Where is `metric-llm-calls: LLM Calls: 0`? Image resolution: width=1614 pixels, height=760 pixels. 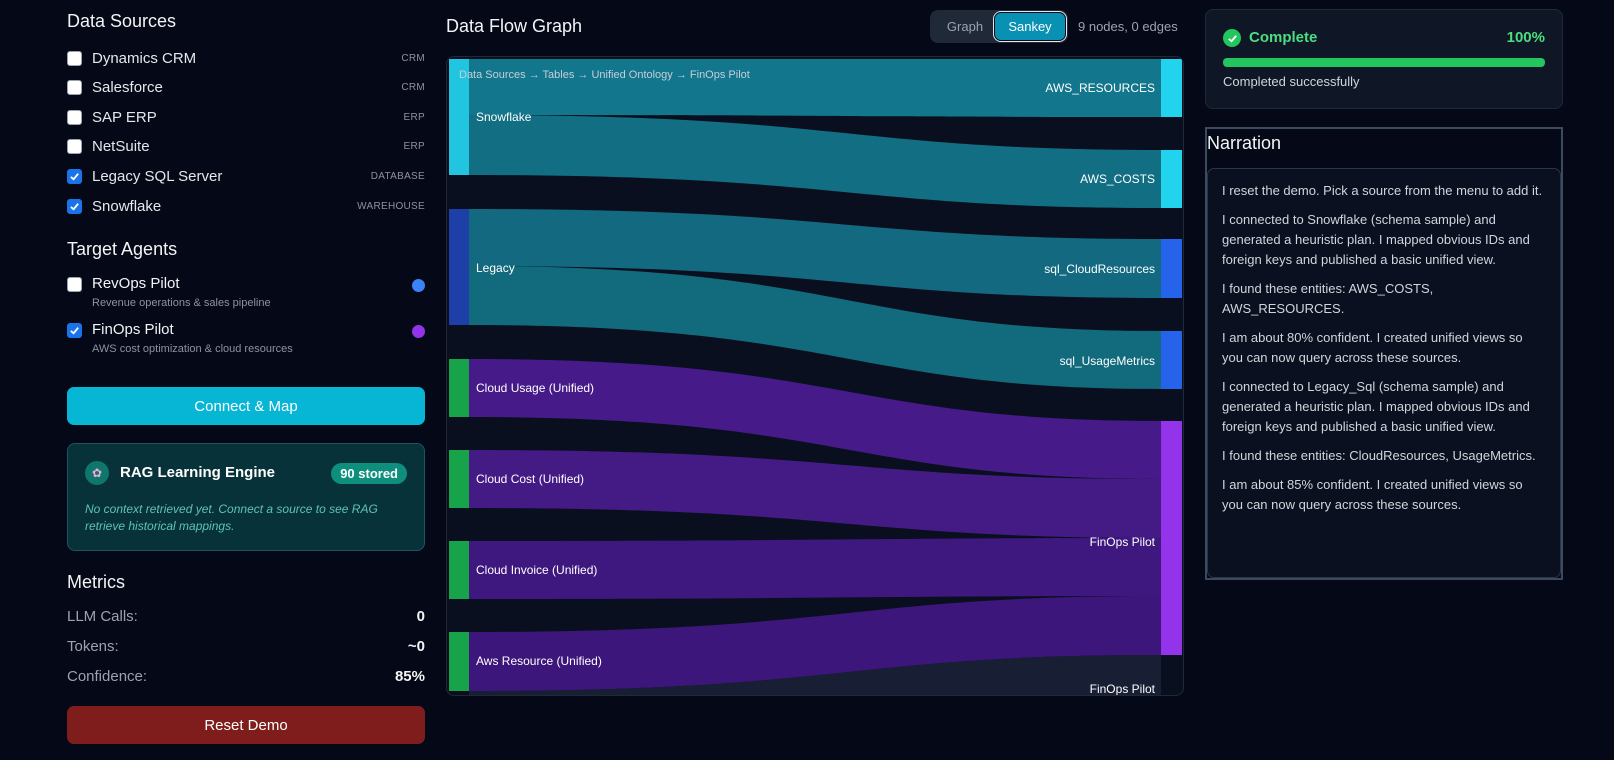 metric-llm-calls: LLM Calls: 0 is located at coordinates (246, 616).